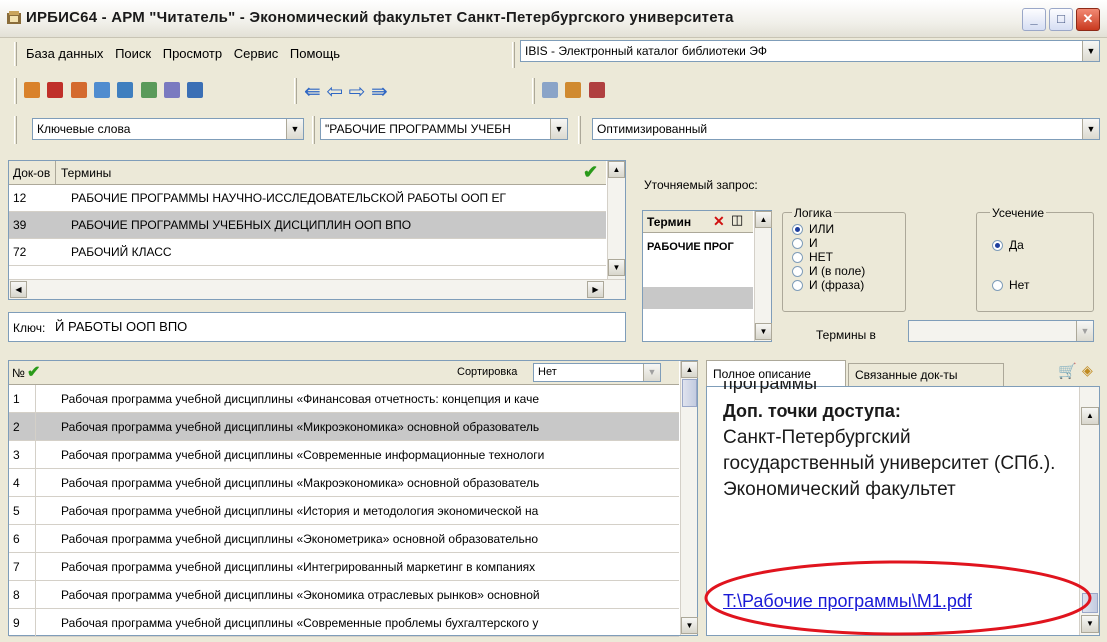 The height and width of the screenshot is (642, 1107). Describe the element at coordinates (573, 90) in the screenshot. I see `export-icon` at that location.